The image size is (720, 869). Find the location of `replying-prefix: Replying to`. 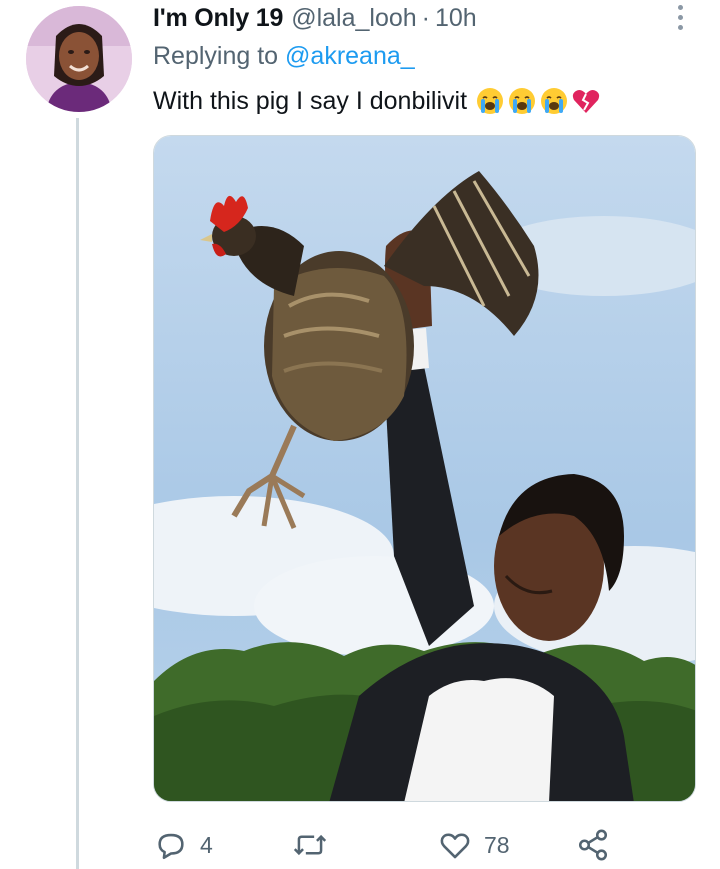

replying-prefix: Replying to is located at coordinates (216, 56).